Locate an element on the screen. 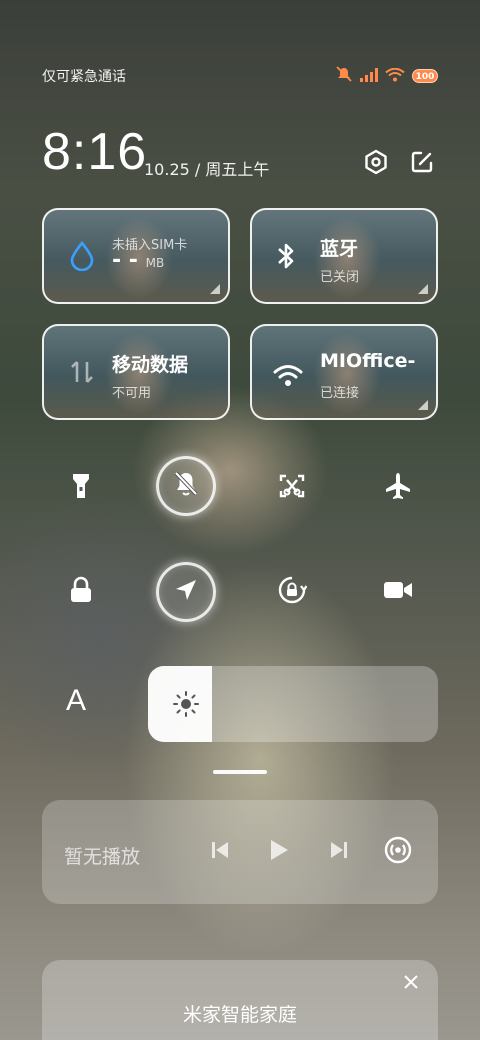 The image size is (480, 1040). previous-icon is located at coordinates (220, 852).